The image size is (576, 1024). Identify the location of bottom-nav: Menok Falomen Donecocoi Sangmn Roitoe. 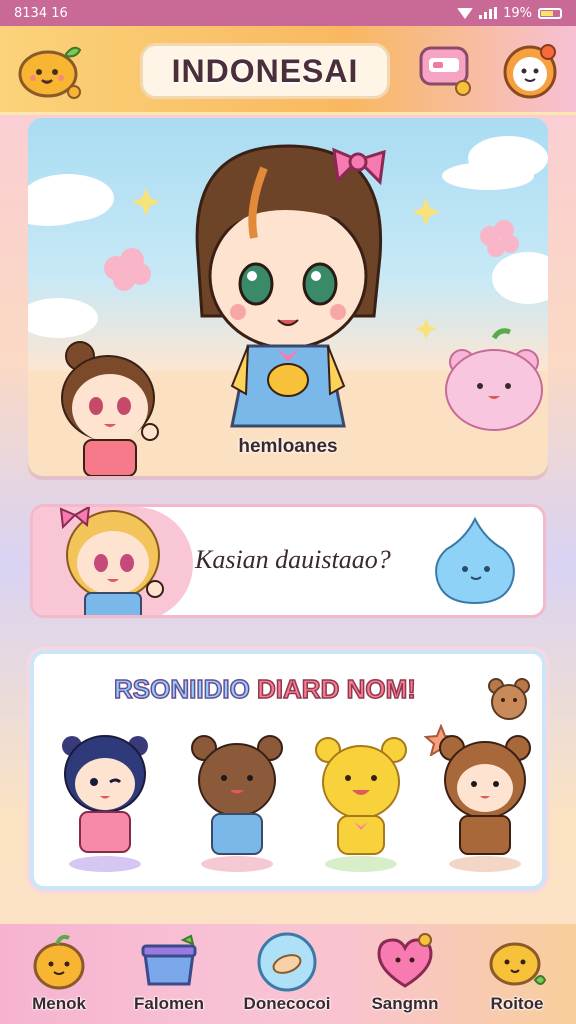
(288, 974).